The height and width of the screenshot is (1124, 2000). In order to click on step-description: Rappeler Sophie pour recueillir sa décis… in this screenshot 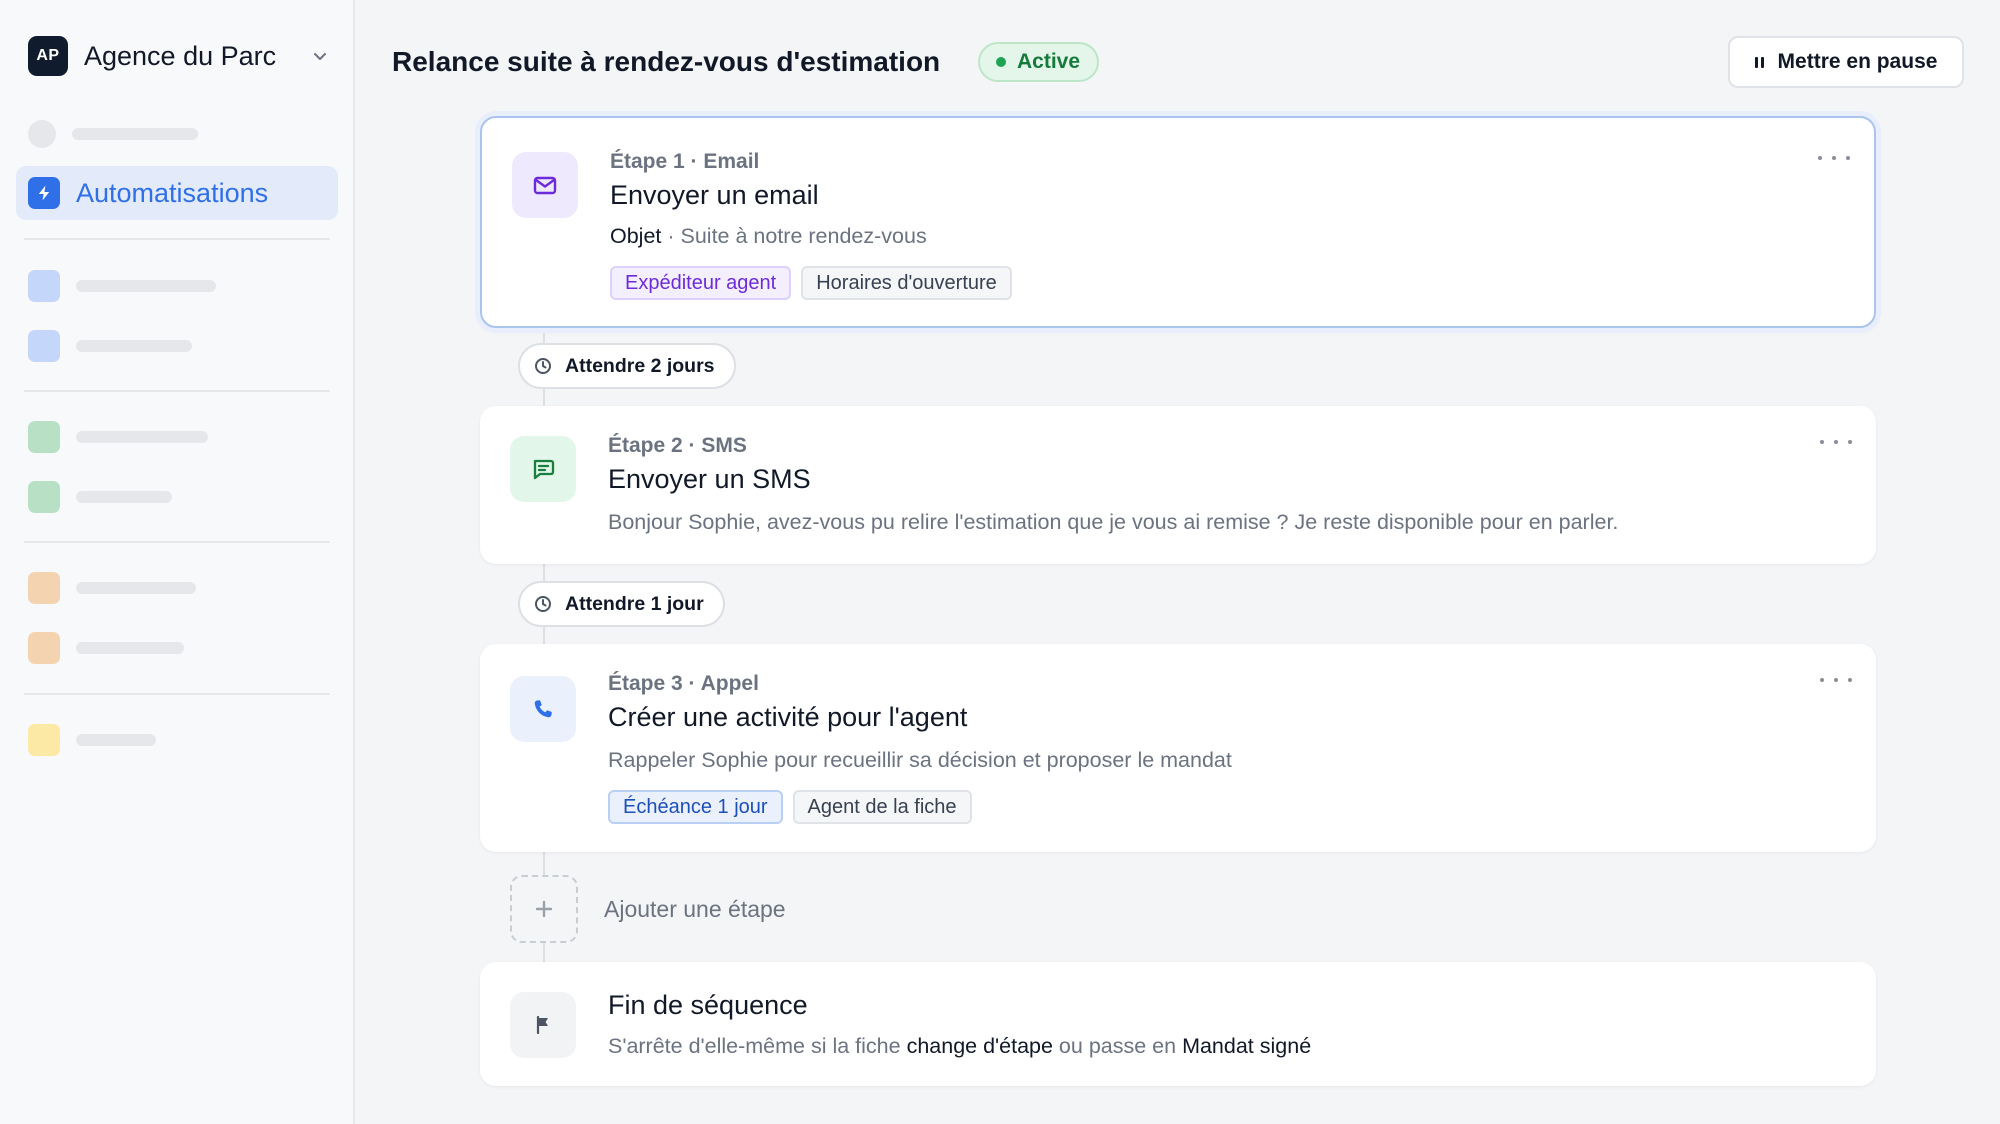, I will do `click(920, 760)`.